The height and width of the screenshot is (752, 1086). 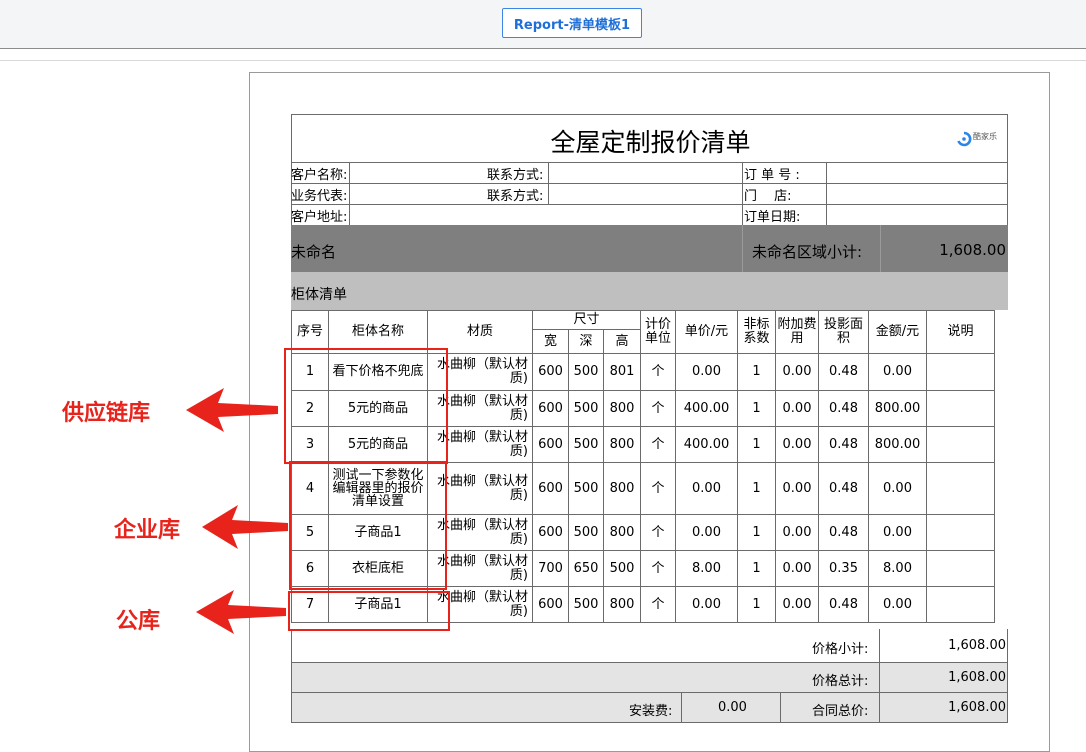 What do you see at coordinates (772, 217) in the screenshot?
I see `order-date-label: 订单日期:` at bounding box center [772, 217].